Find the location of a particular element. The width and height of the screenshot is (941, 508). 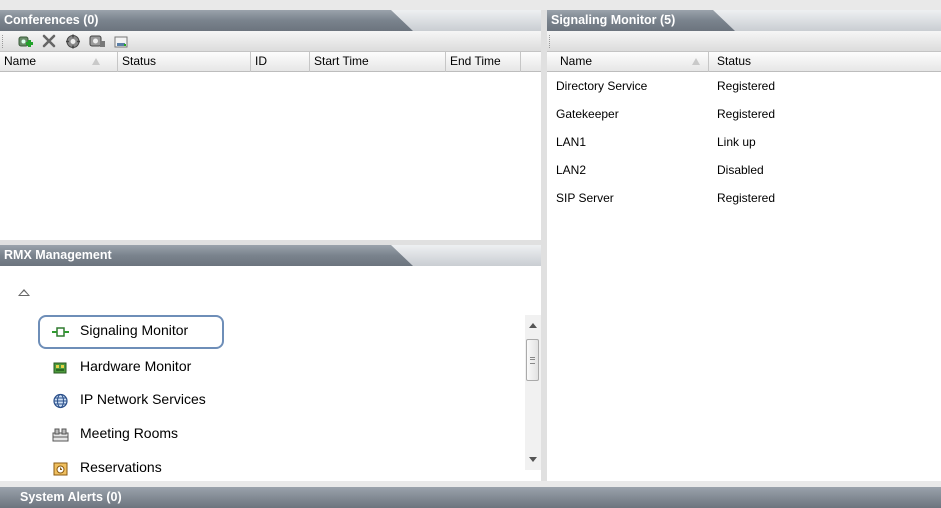

system-alerts-bar: System Alerts (0) is located at coordinates (470, 497).